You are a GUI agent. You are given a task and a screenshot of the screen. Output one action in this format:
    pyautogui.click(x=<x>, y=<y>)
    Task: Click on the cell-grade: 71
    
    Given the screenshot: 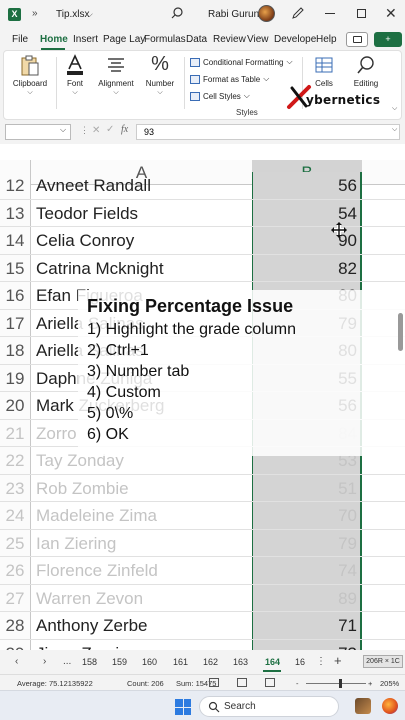 What is the action you would take?
    pyautogui.click(x=307, y=625)
    